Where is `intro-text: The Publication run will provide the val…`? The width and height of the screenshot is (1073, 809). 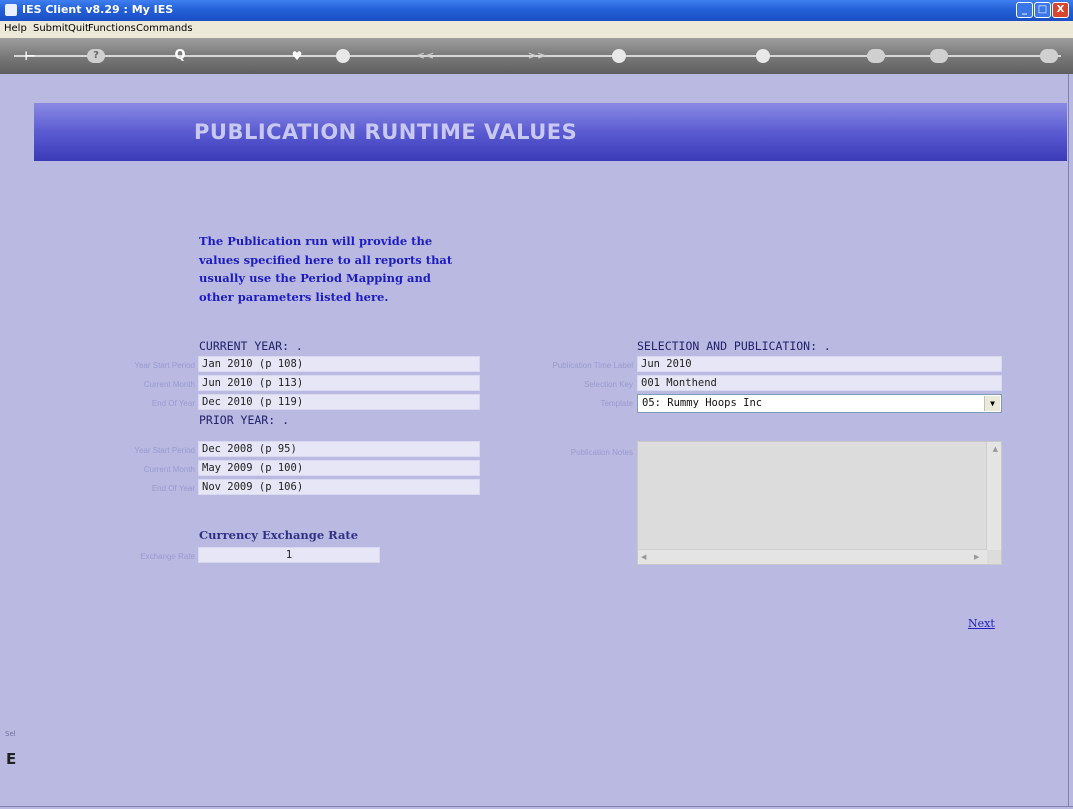 intro-text: The Publication run will provide the val… is located at coordinates (326, 269).